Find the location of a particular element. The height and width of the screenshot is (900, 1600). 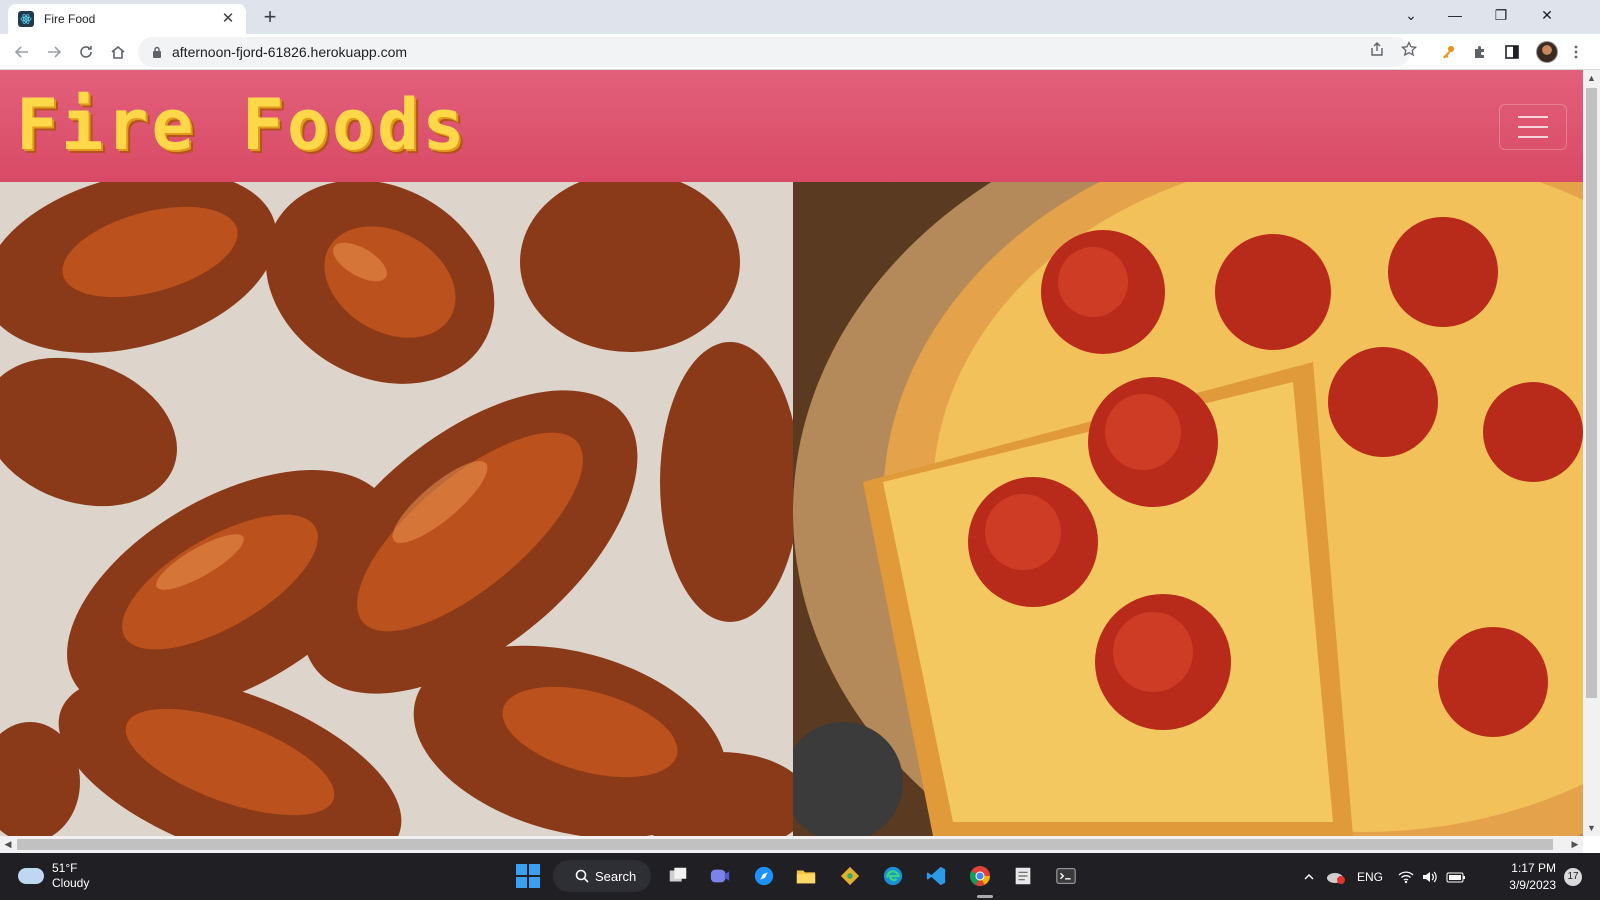

start-button is located at coordinates (528, 876).